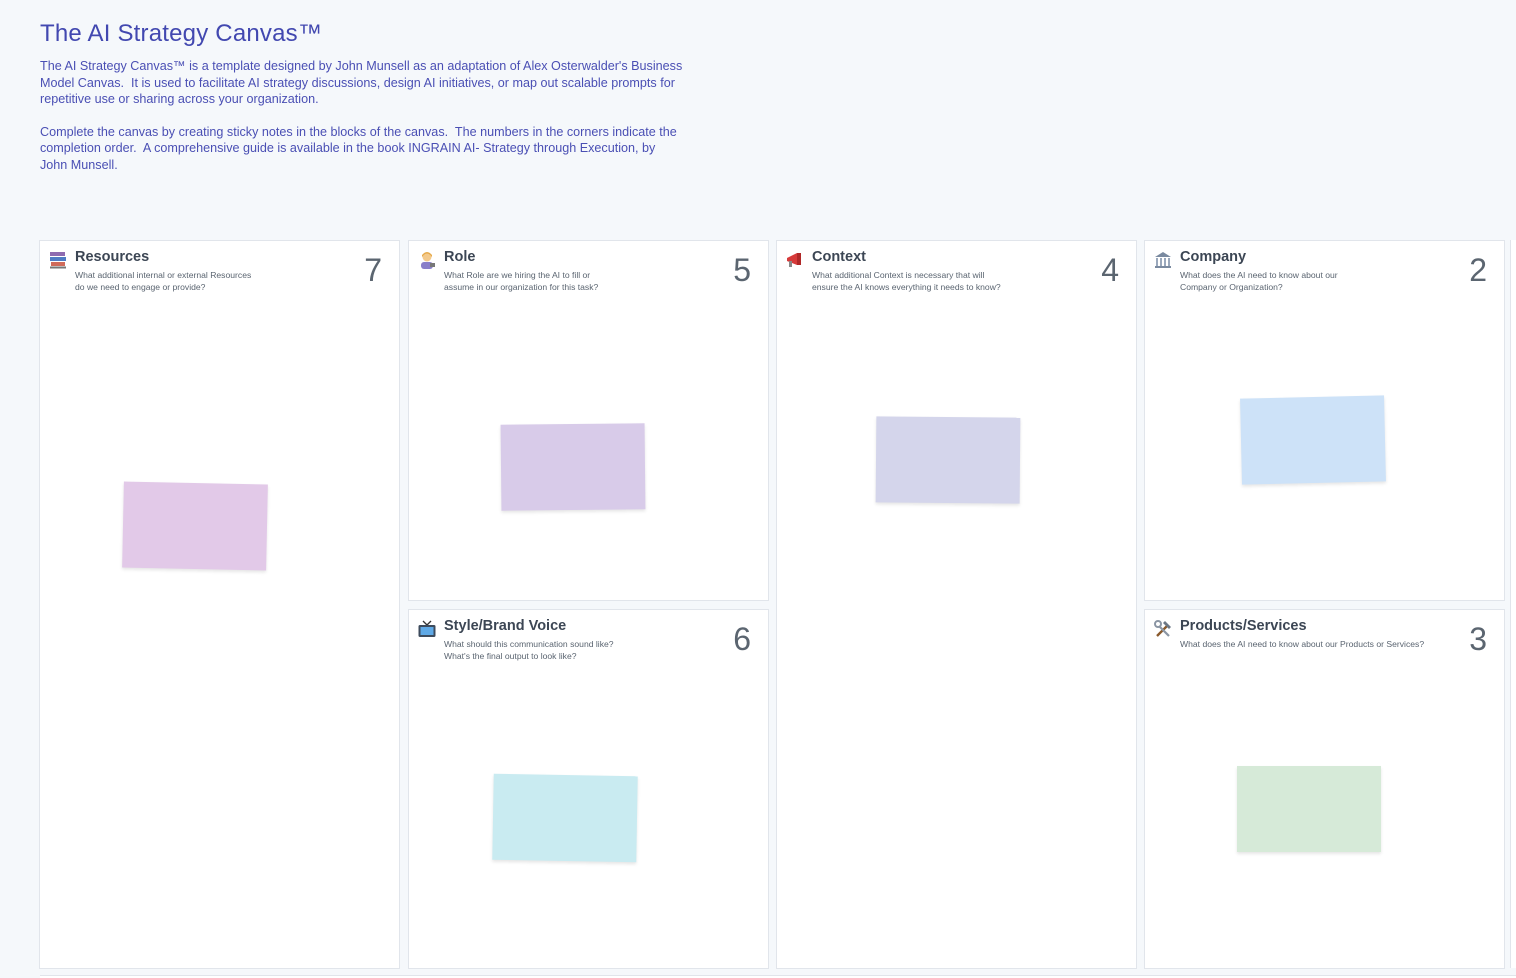 The width and height of the screenshot is (1516, 978). Describe the element at coordinates (427, 628) in the screenshot. I see `television-icon` at that location.